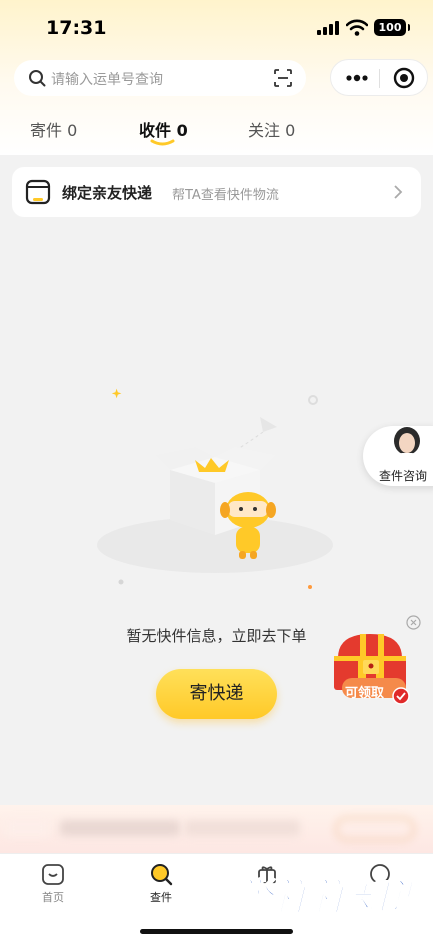 Image resolution: width=433 pixels, height=945 pixels. What do you see at coordinates (107, 80) in the screenshot?
I see `search-placeholder: 请输入运单号查询` at bounding box center [107, 80].